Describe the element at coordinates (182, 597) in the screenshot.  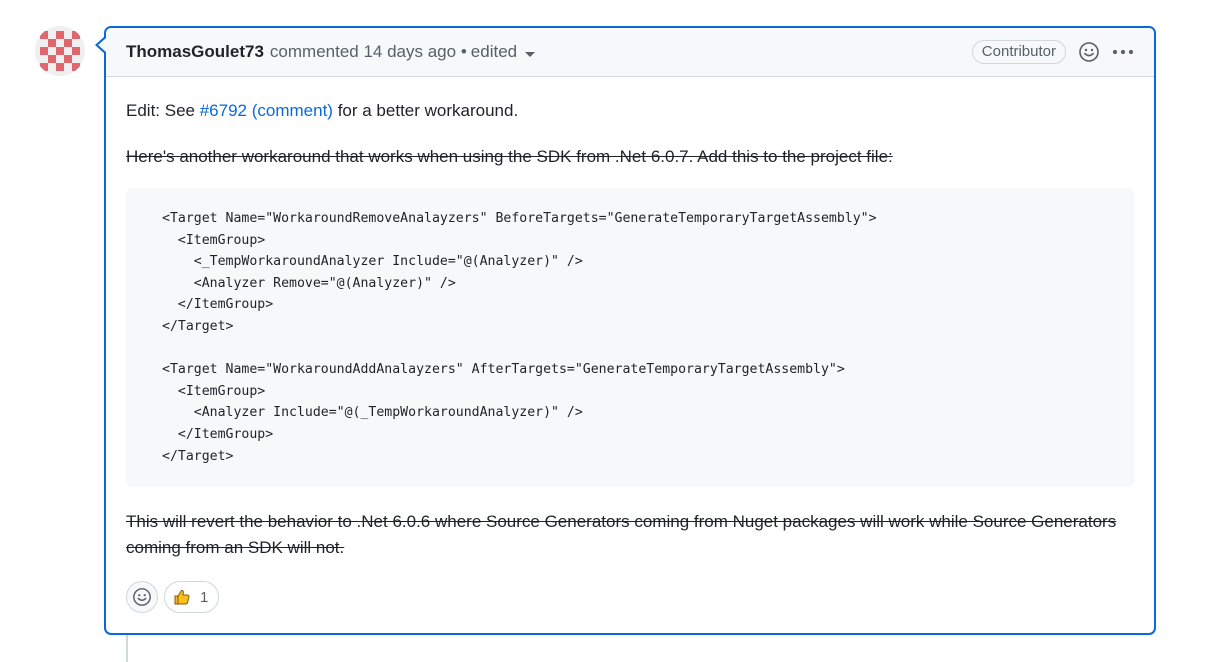
I see `thumbs-up-icon` at that location.